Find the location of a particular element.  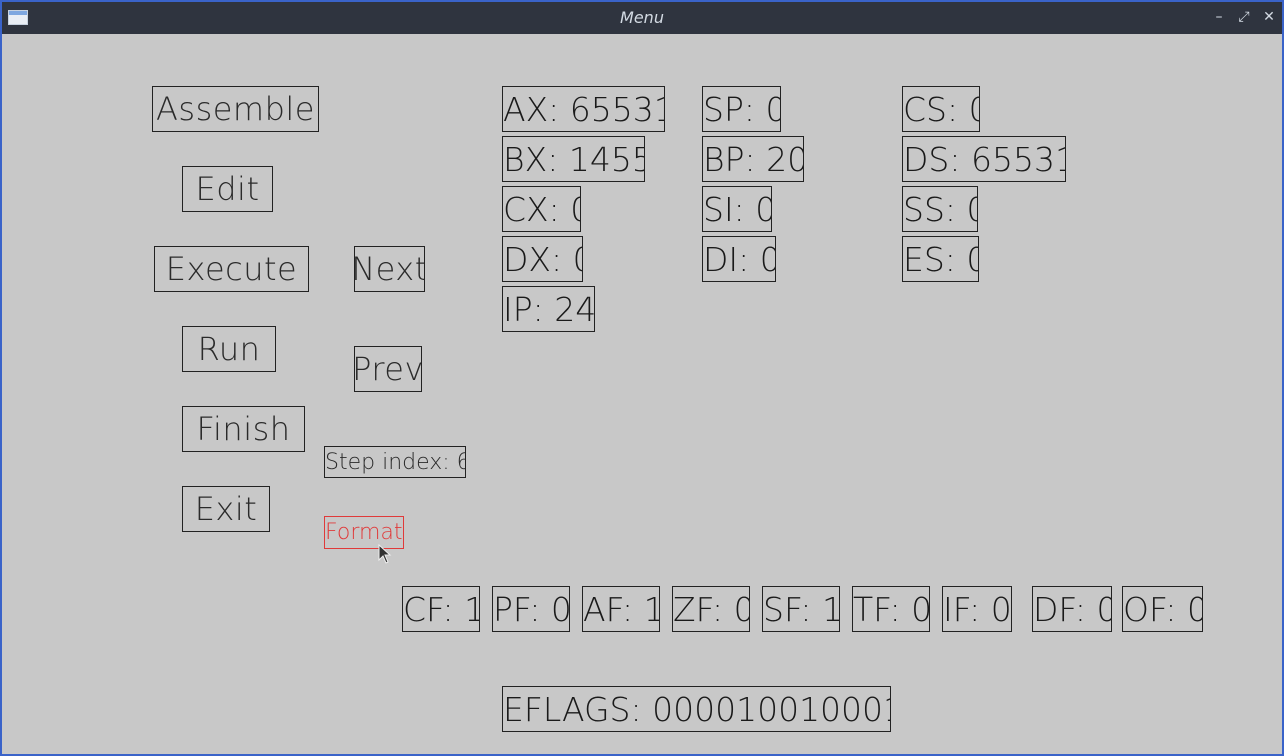

window-title: Menu is located at coordinates (642, 17).